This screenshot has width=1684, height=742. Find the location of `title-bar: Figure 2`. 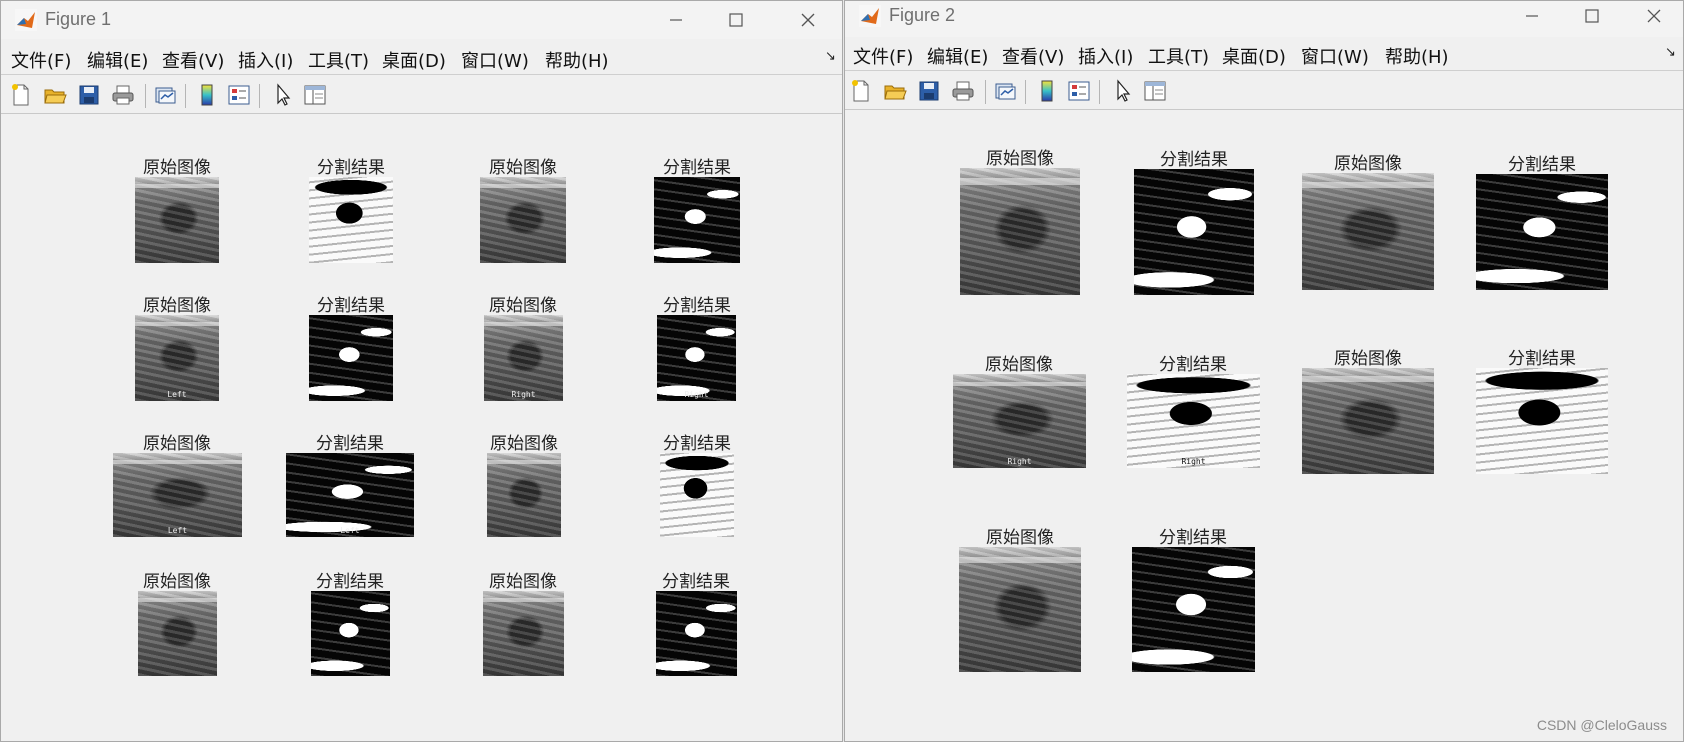

title-bar: Figure 2 is located at coordinates (1264, 20).